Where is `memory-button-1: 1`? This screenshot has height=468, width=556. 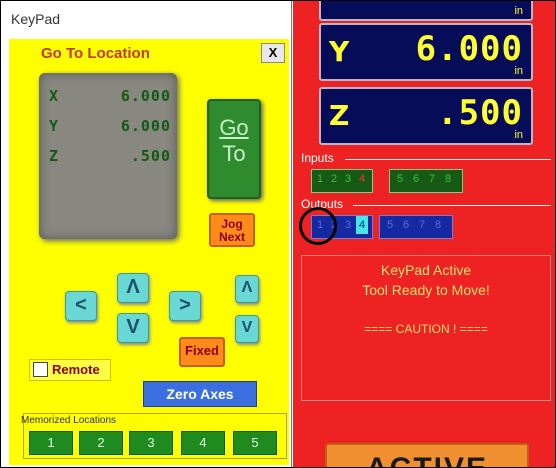
memory-button-1: 1 is located at coordinates (51, 443).